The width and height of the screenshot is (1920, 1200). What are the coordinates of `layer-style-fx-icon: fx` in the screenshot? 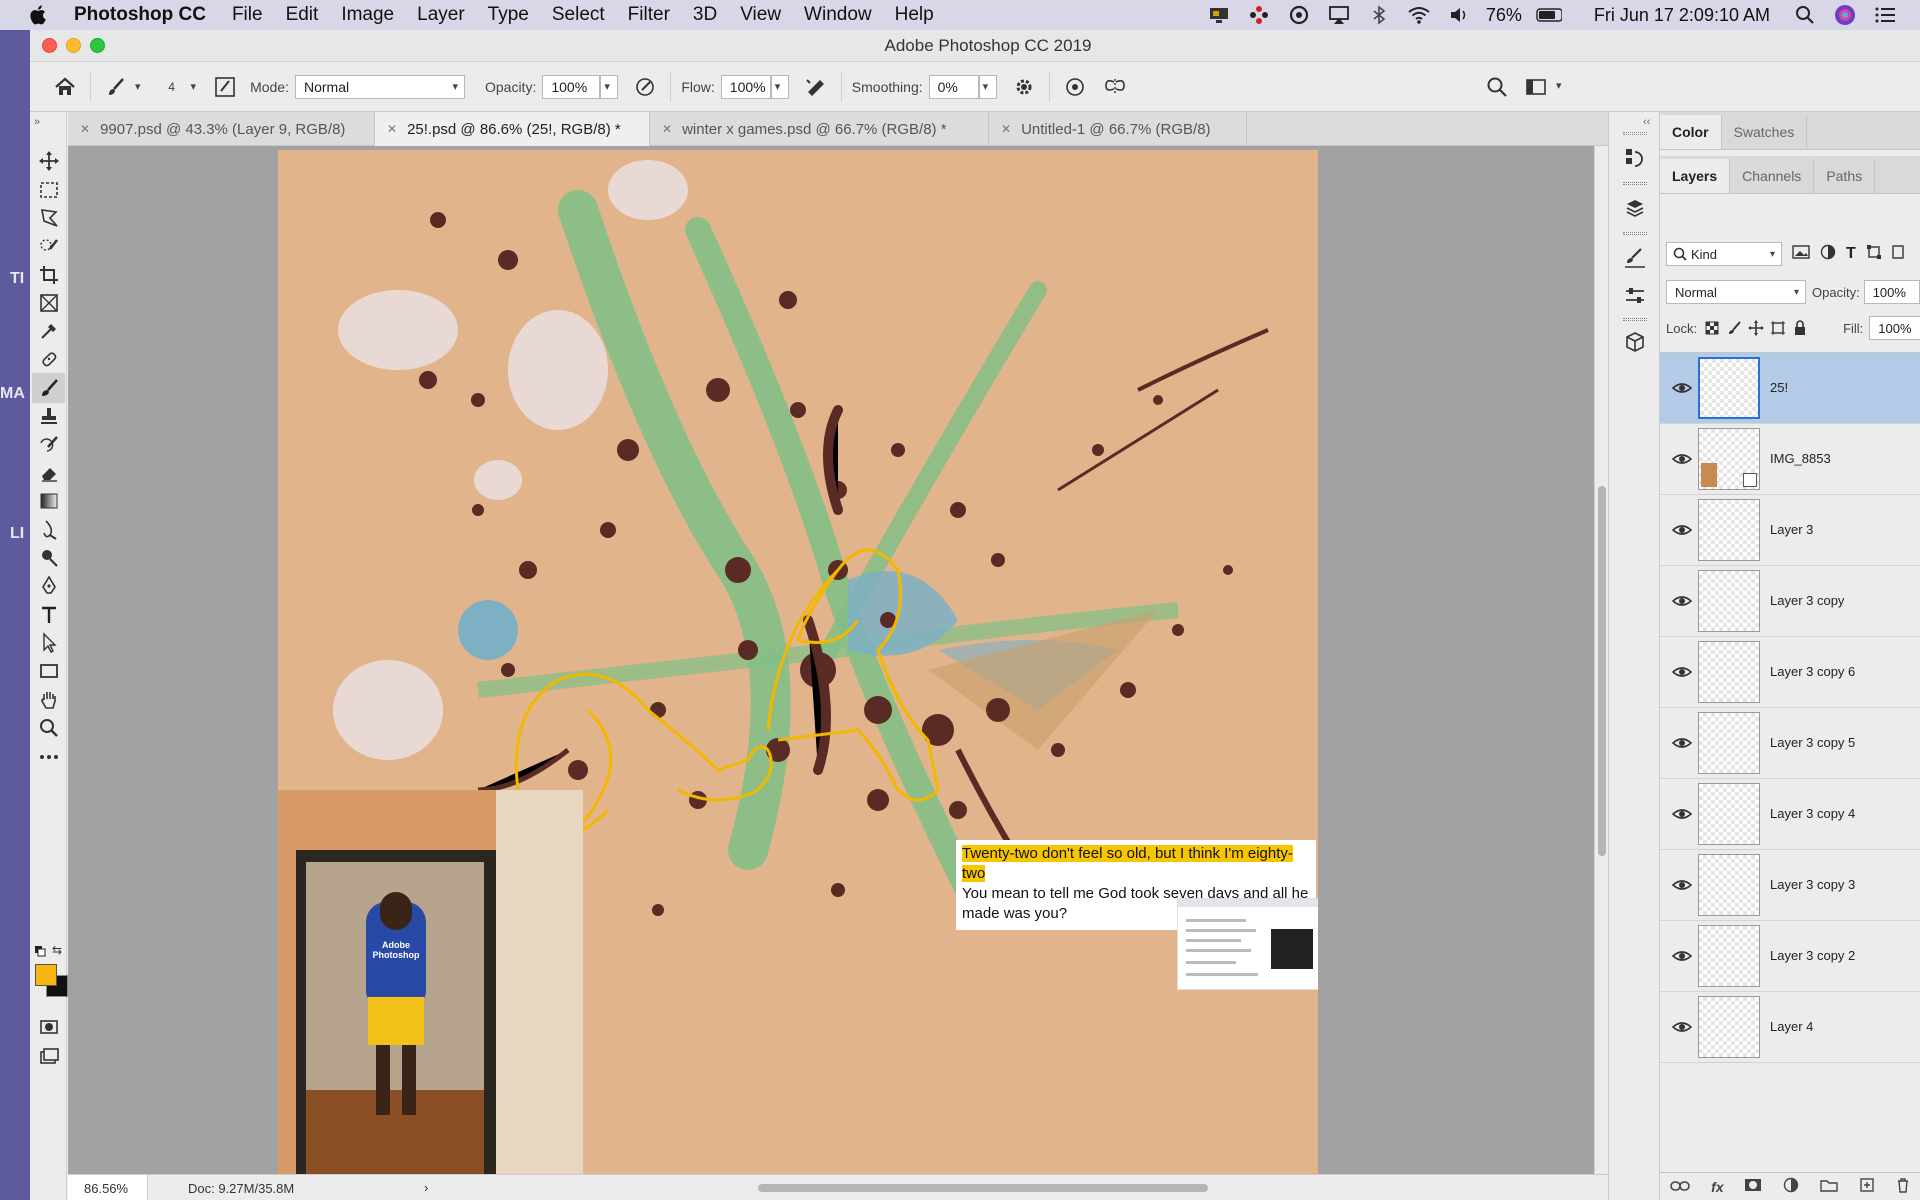 It's located at (1717, 1187).